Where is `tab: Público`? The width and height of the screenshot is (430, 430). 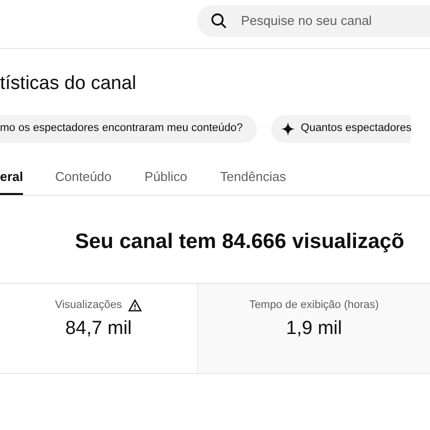
tab: Público is located at coordinates (166, 177).